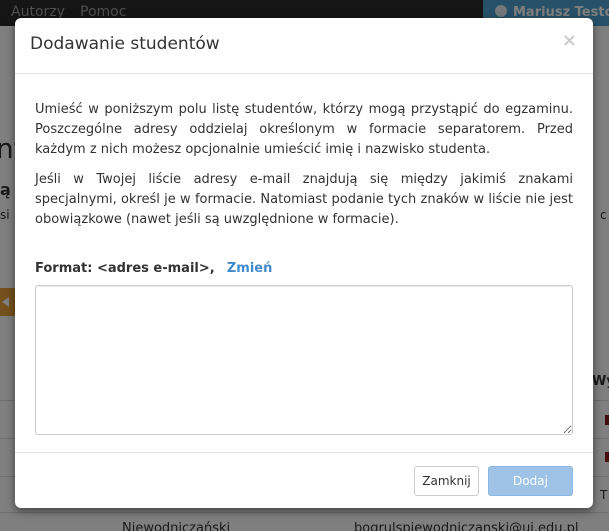  I want to click on change-format-link: Zmień, so click(250, 268).